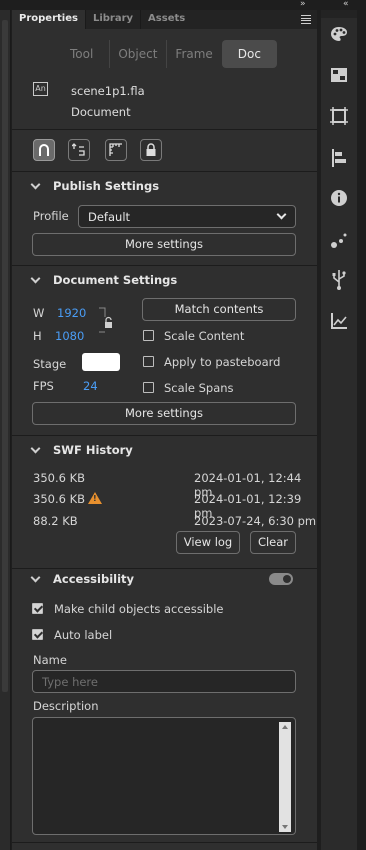  I want to click on scale-spans-label: Scale Spans, so click(199, 388).